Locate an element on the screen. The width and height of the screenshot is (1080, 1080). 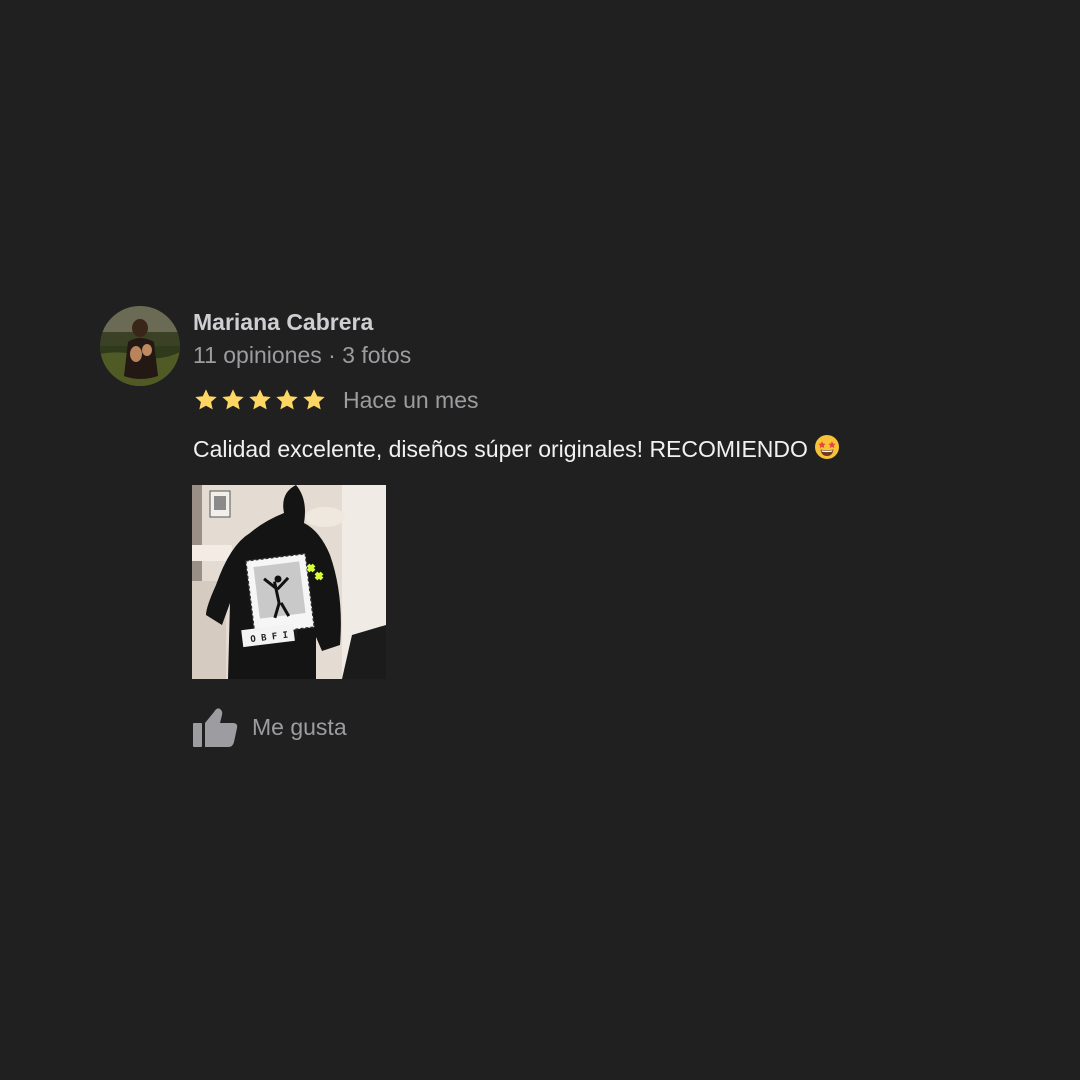
star-rating is located at coordinates (260, 400).